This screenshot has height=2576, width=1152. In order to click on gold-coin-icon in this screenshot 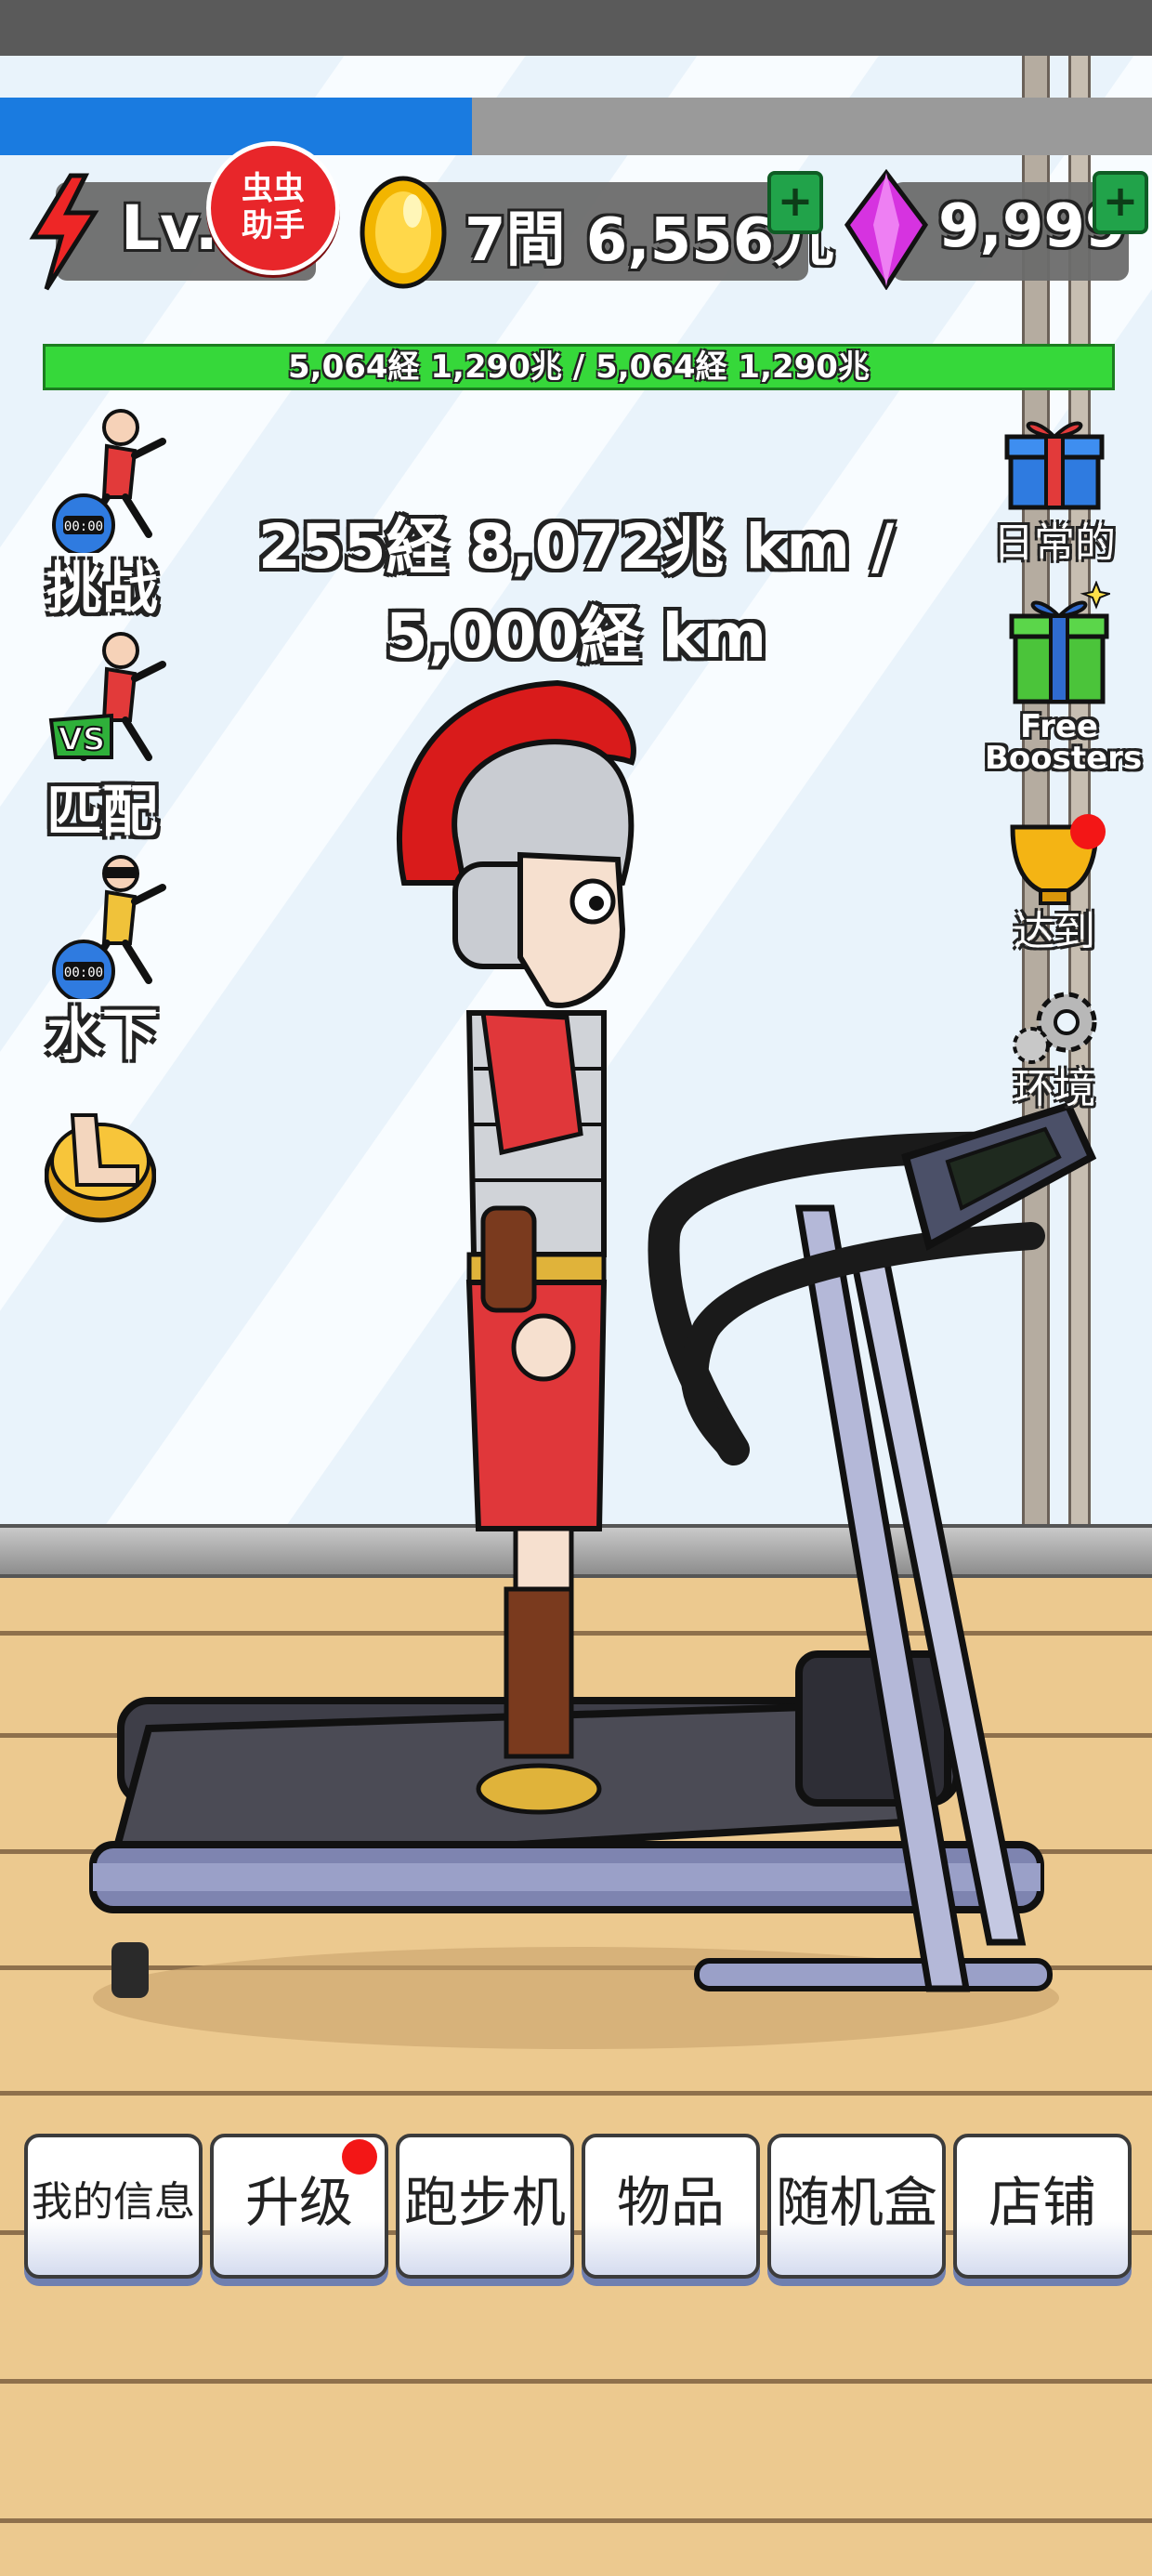, I will do `click(403, 232)`.